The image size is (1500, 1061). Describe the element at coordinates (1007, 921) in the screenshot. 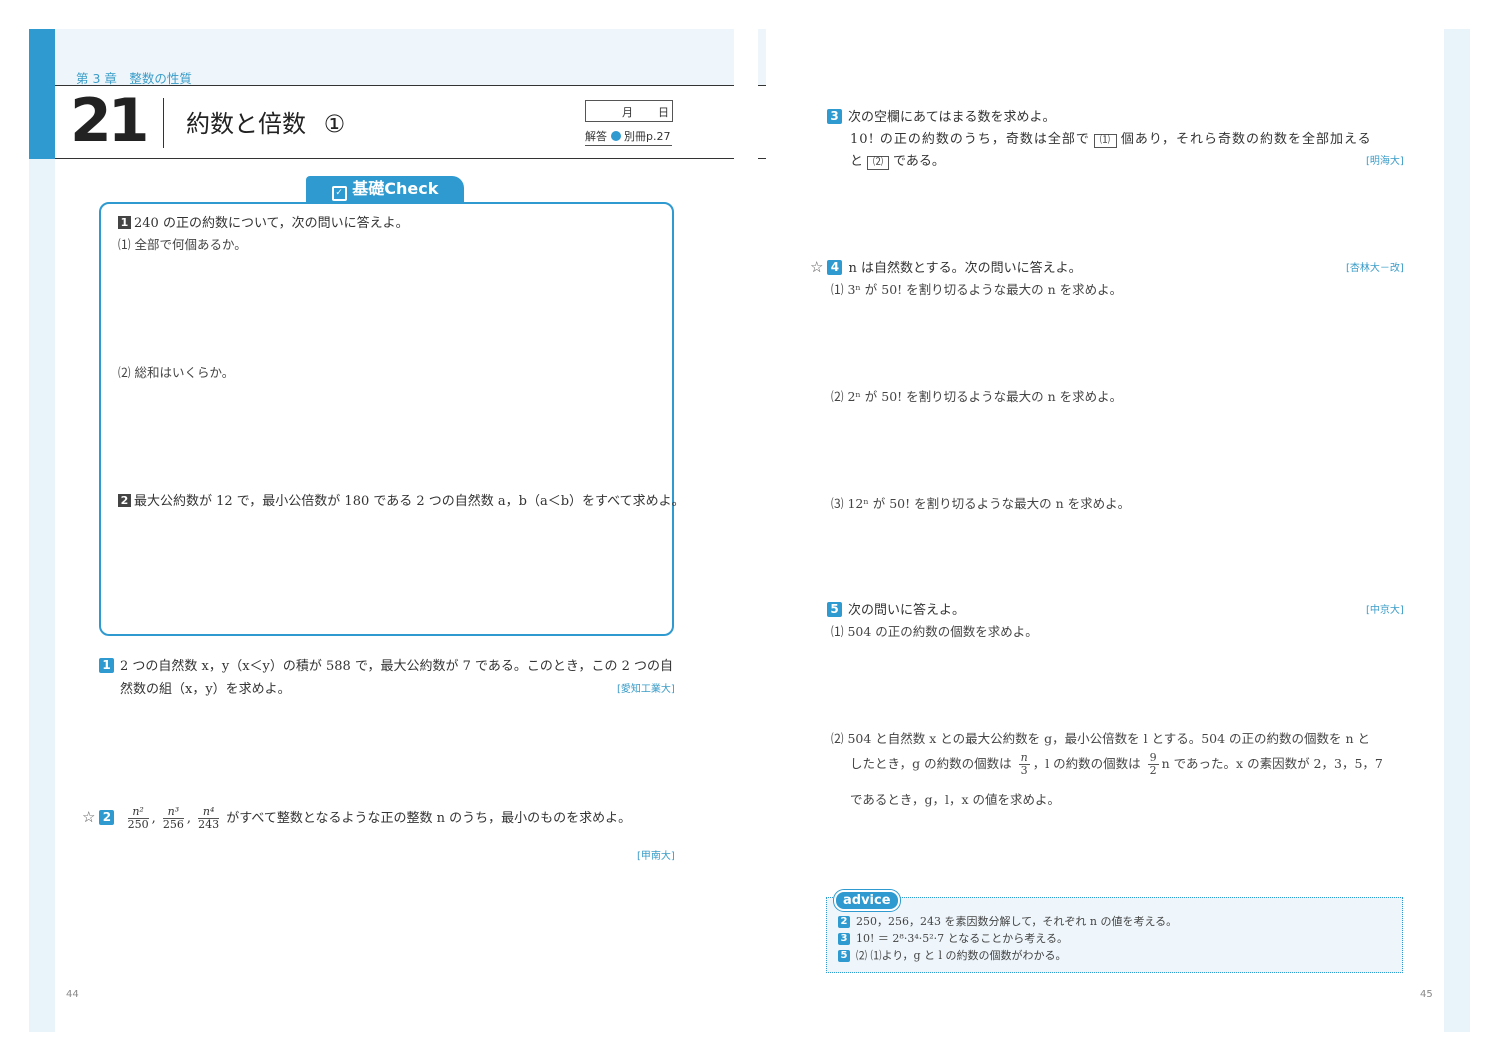

I see `advice-item: 2 250，256，243 を素因数分解して，それぞれ n の値を考える。` at that location.